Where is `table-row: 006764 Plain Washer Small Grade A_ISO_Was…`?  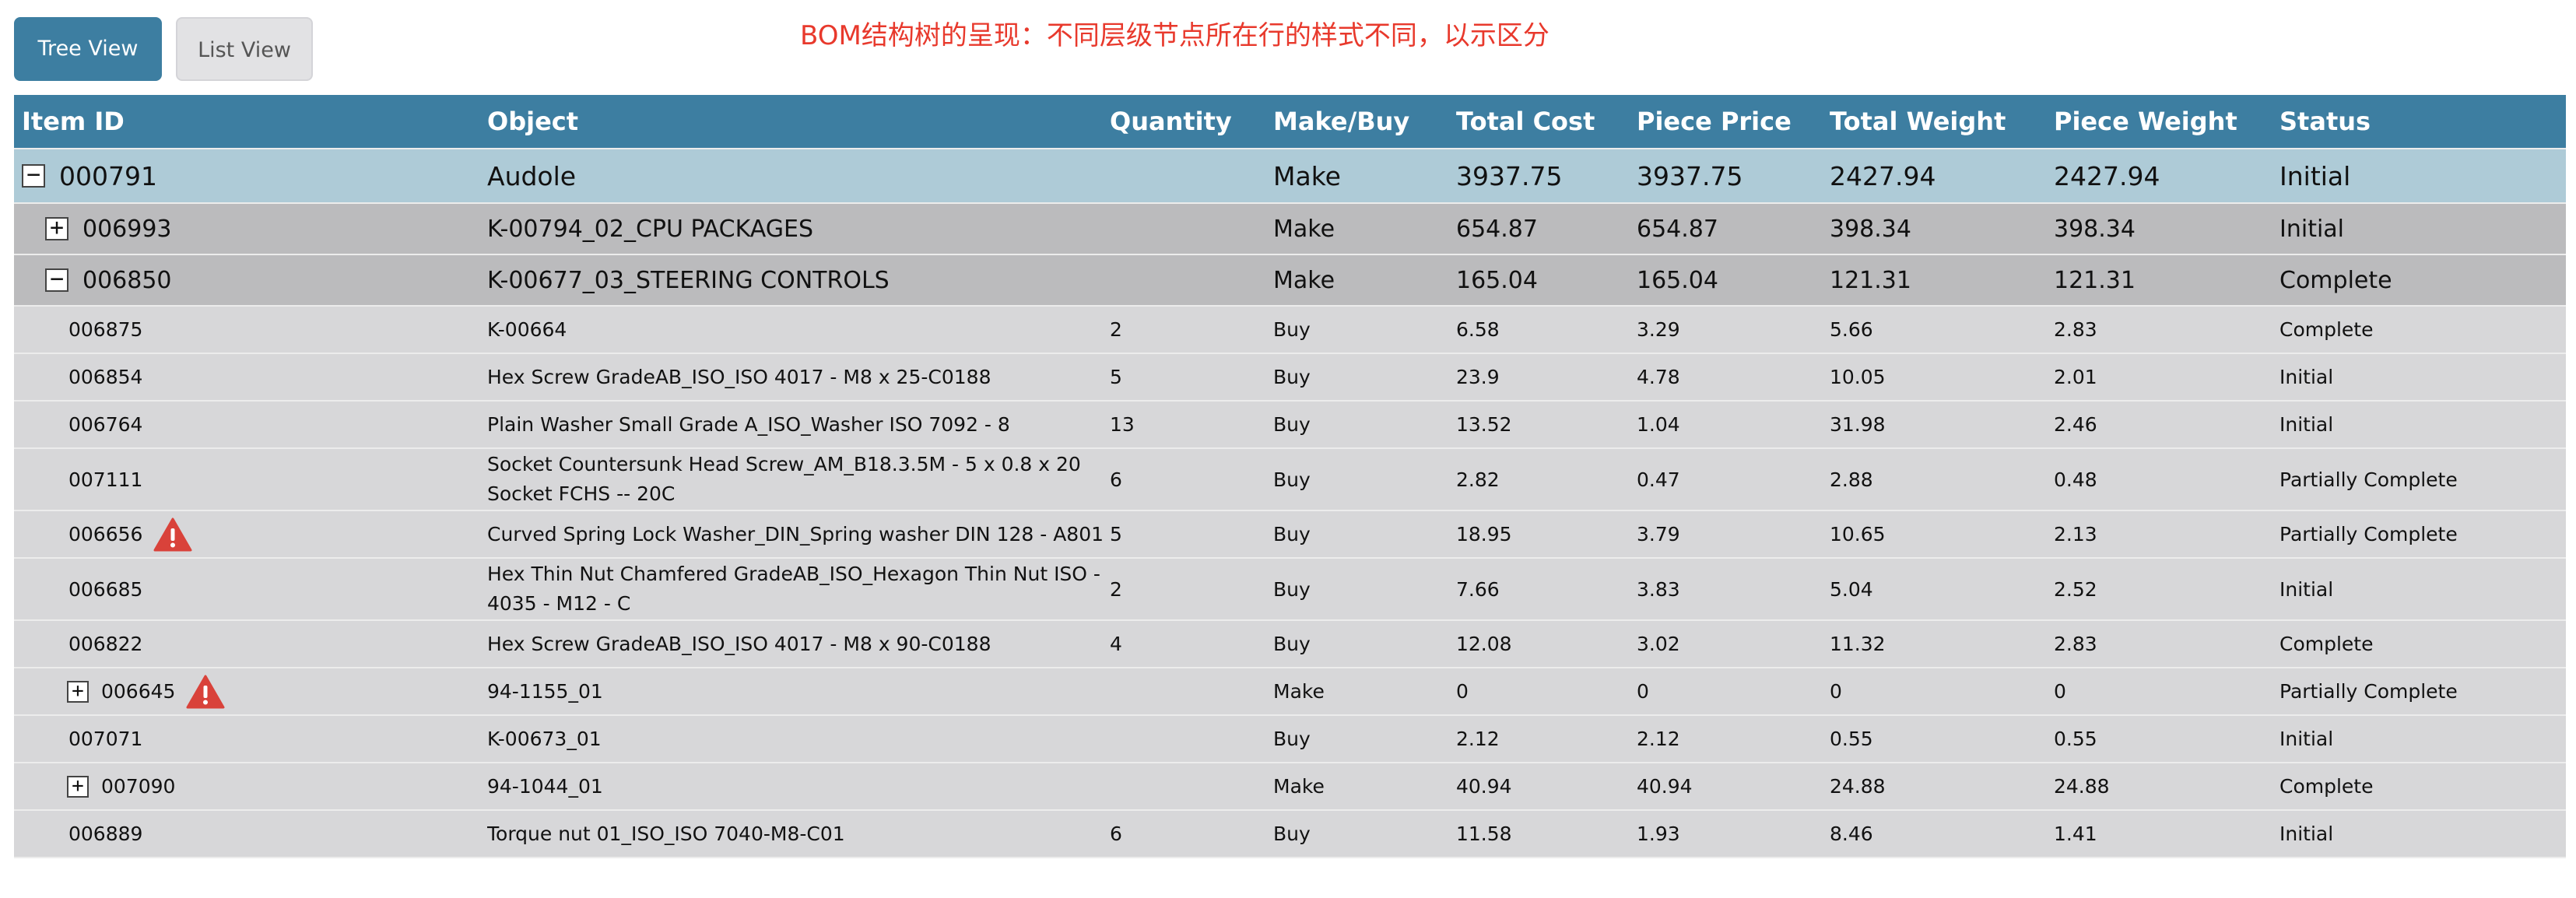
table-row: 006764 Plain Washer Small Grade A_ISO_Was… is located at coordinates (1290, 425).